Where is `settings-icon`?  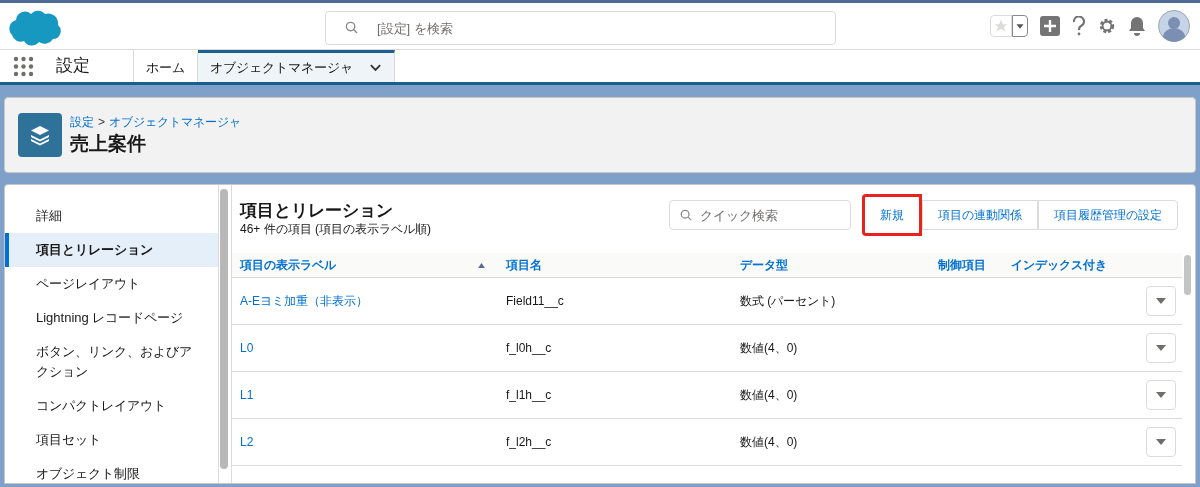 settings-icon is located at coordinates (1107, 26).